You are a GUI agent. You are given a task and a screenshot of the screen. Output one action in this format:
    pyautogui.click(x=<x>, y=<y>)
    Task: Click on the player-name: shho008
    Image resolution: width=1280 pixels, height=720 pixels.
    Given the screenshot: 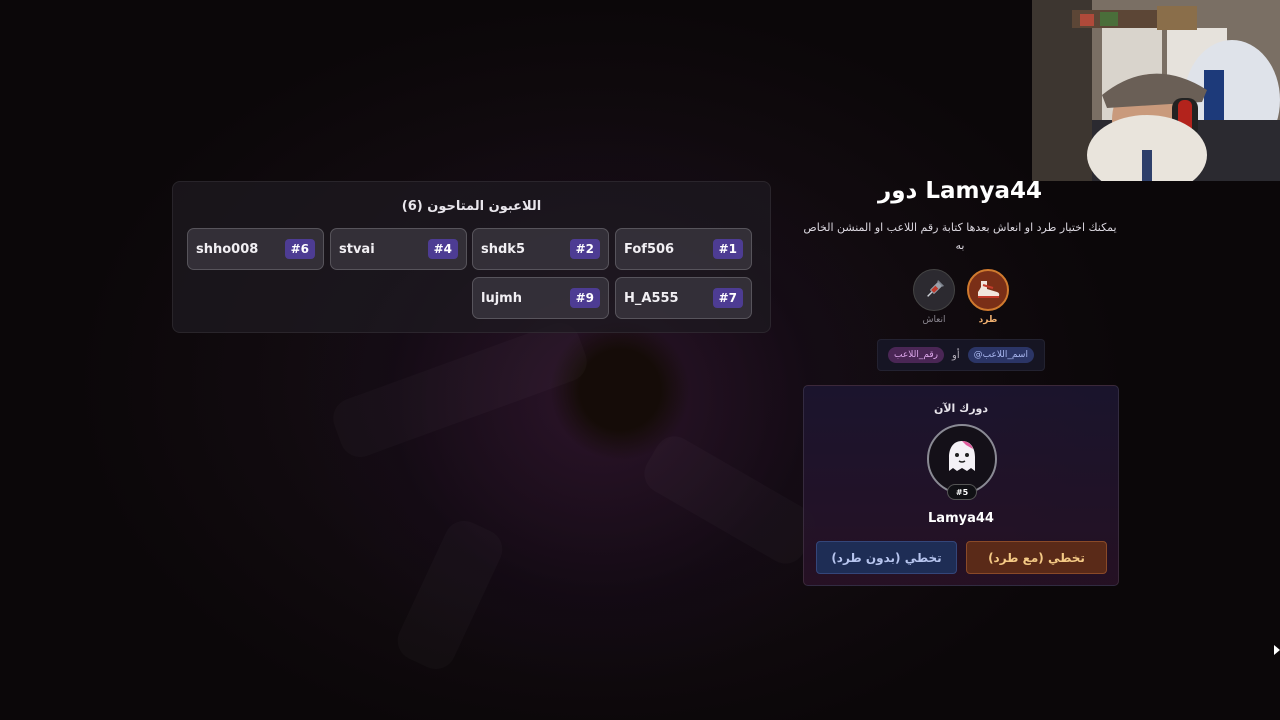 What is the action you would take?
    pyautogui.click(x=227, y=249)
    